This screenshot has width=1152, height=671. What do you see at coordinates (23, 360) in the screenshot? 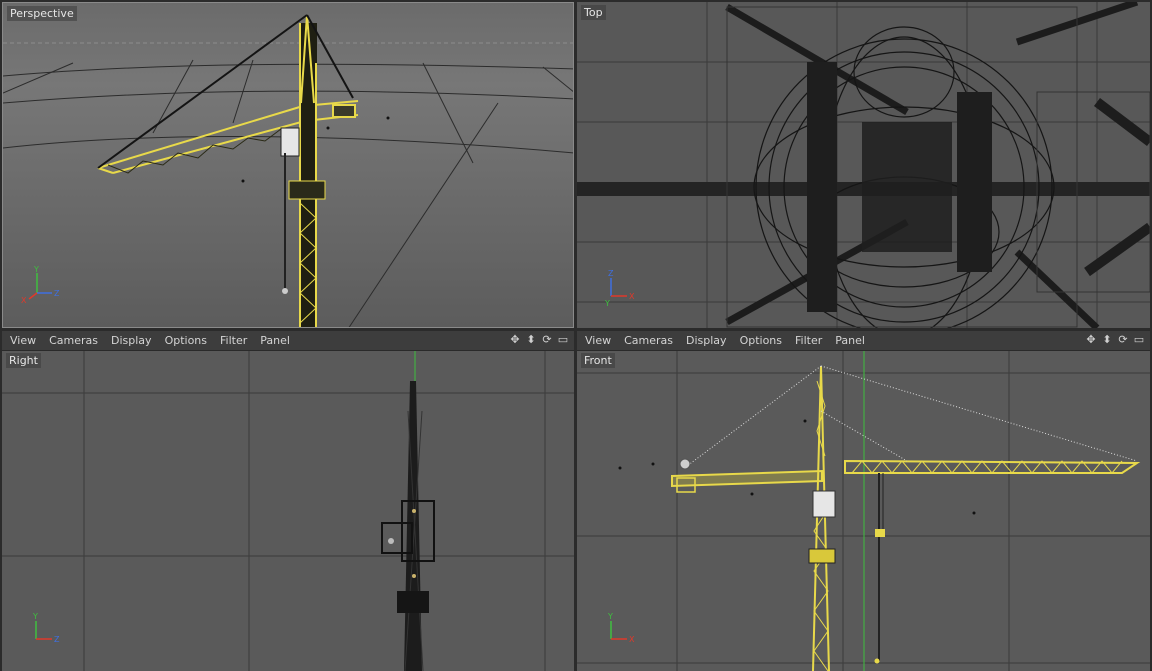
I see `viewport-label-right: Right` at bounding box center [23, 360].